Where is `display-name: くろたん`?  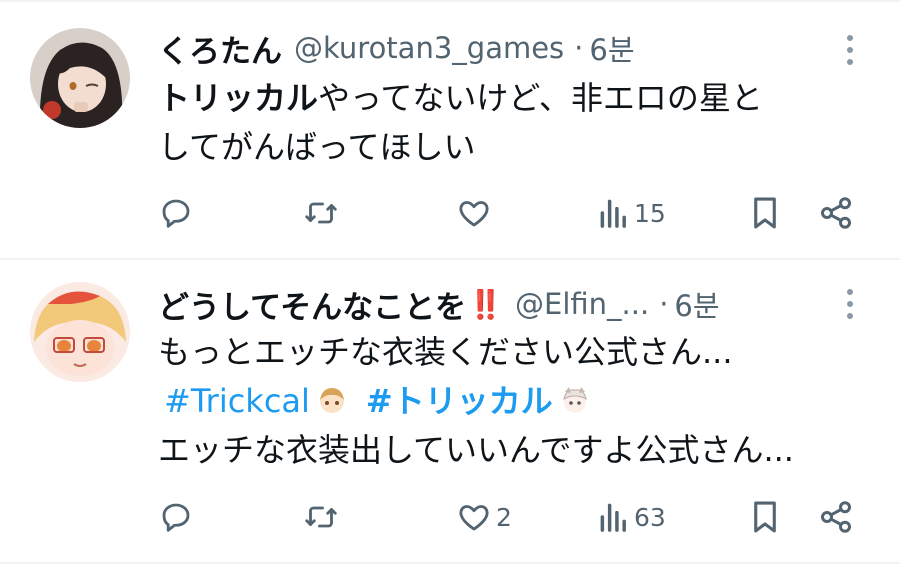 display-name: くろたん is located at coordinates (220, 48).